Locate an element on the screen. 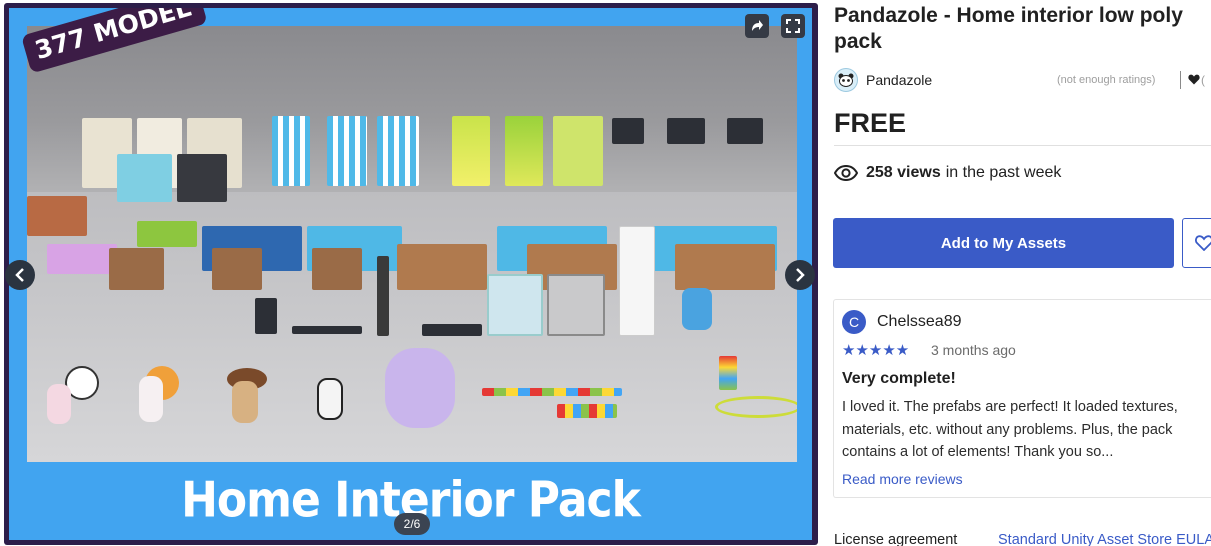  read-more-reviews-link: Read more reviews is located at coordinates (902, 479).